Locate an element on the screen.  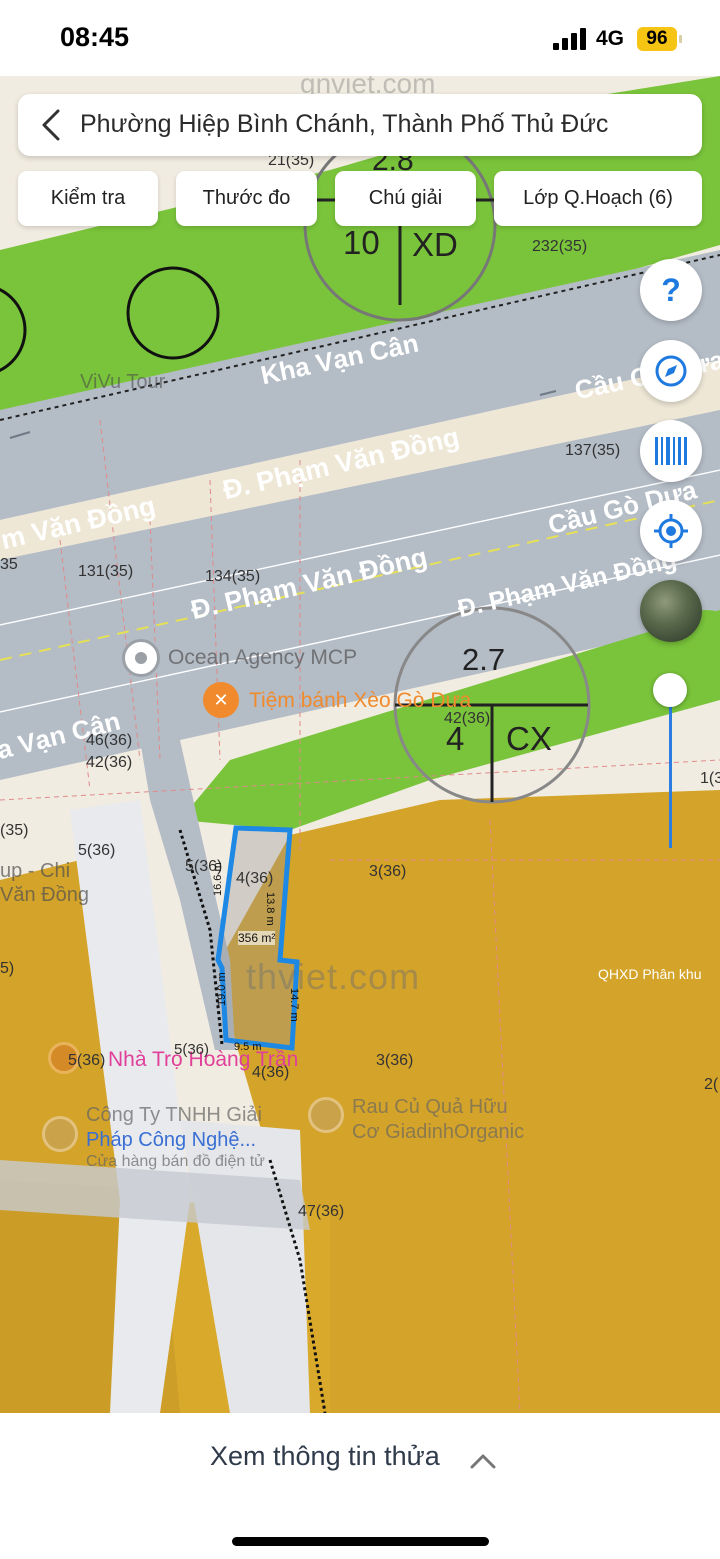
barcode-button is located at coordinates (671, 451).